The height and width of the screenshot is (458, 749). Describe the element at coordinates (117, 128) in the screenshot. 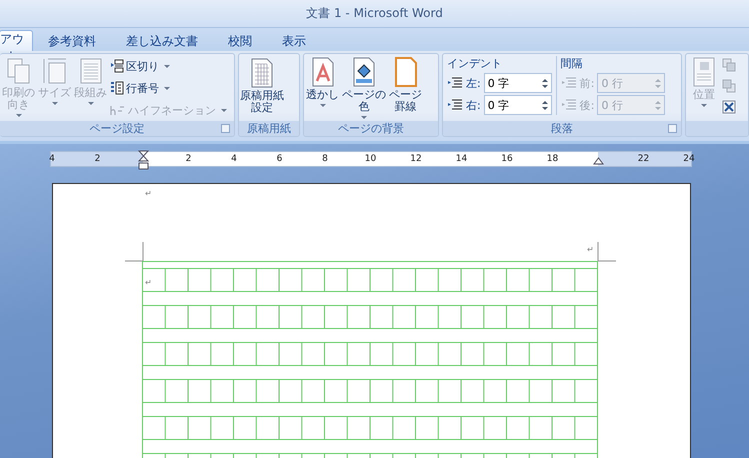

I see `group-label: ページ設定` at that location.